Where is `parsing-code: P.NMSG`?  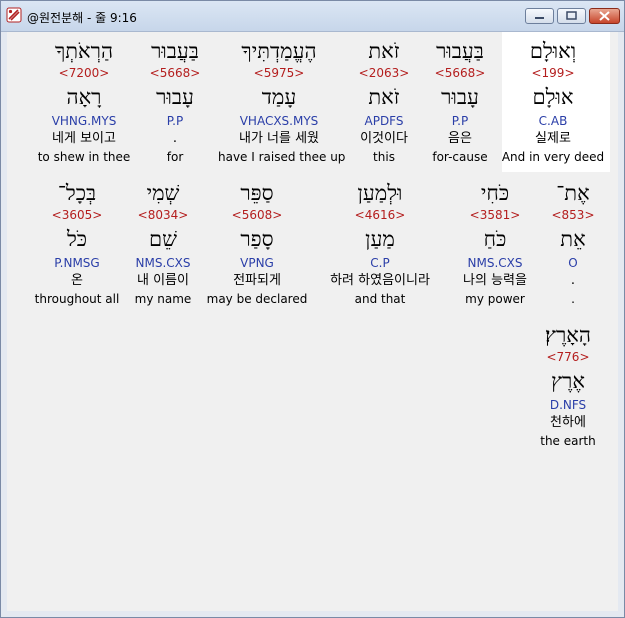
parsing-code: P.NMSG is located at coordinates (77, 263).